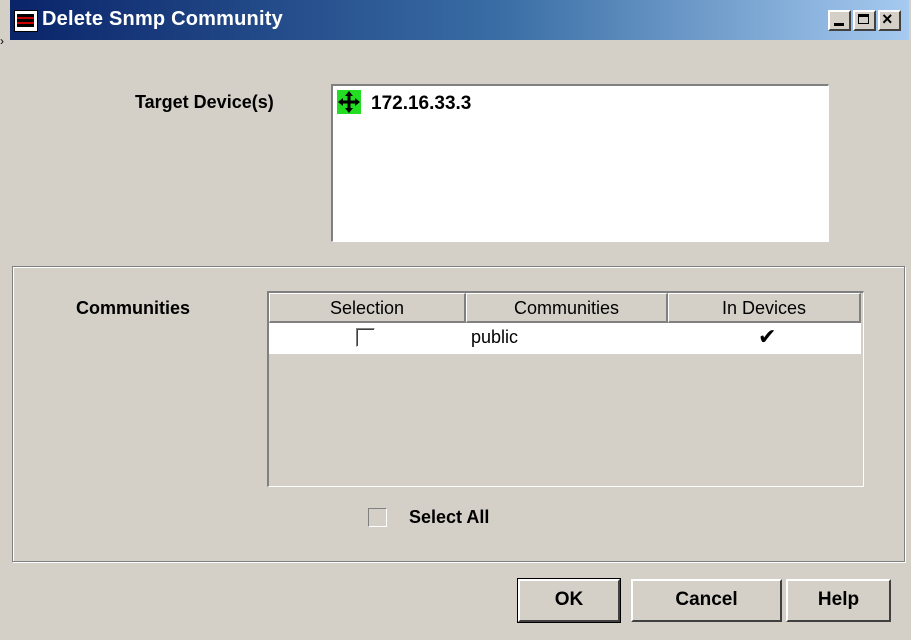 This screenshot has width=911, height=640. I want to click on close-button: ×, so click(889, 20).